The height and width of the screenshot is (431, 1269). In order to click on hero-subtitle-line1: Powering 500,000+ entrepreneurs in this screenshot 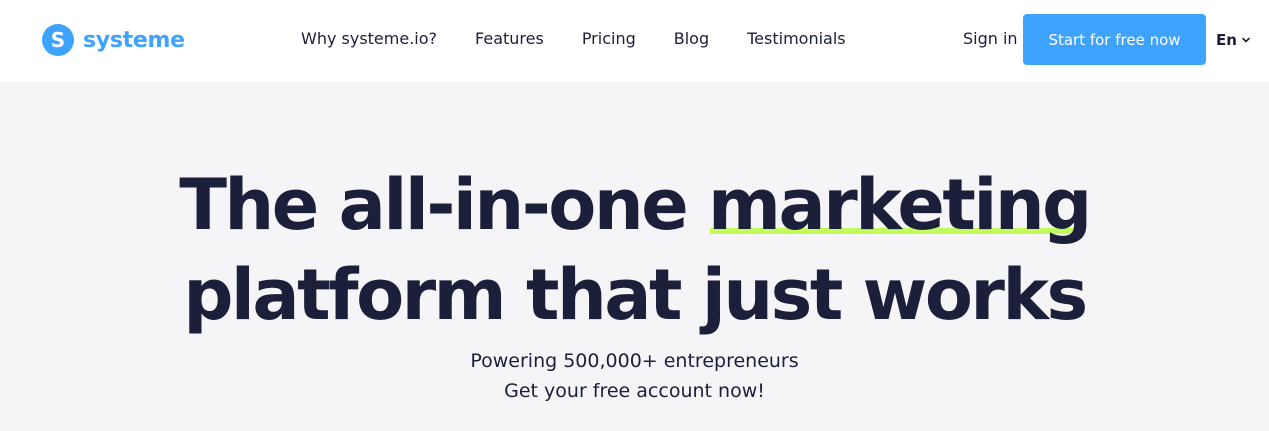, I will do `click(634, 361)`.